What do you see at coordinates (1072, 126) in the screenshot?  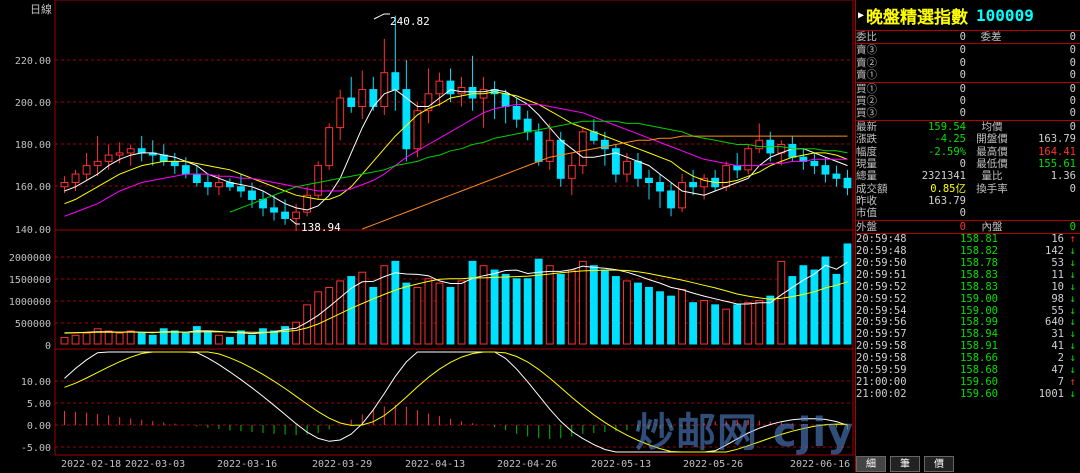 I see `stat-value: 0` at bounding box center [1072, 126].